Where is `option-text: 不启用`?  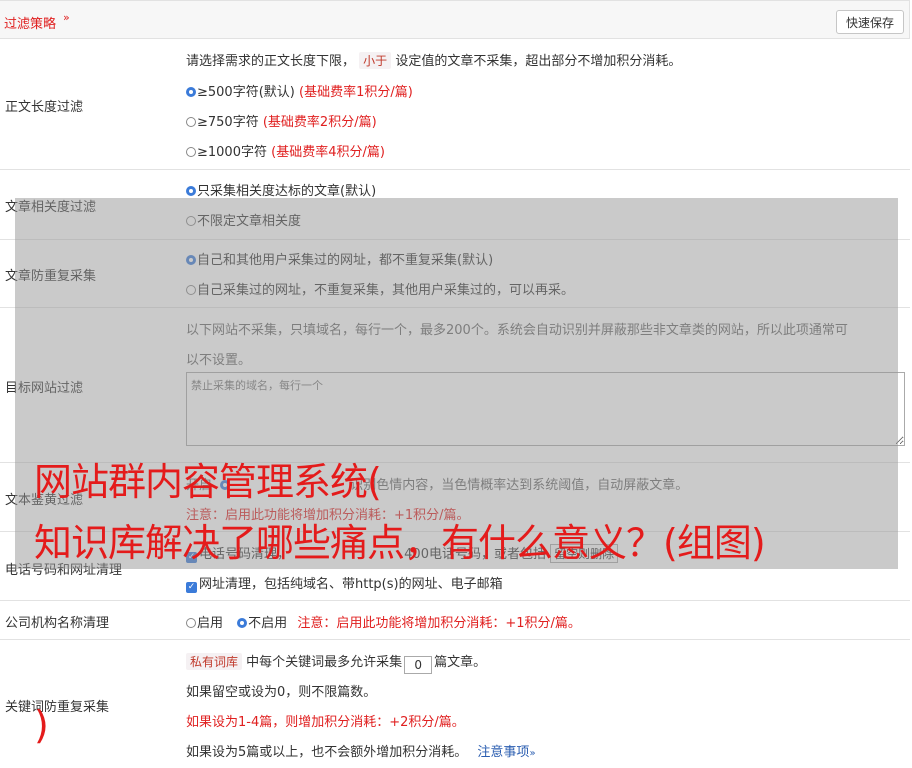
option-text: 不启用 is located at coordinates (268, 623).